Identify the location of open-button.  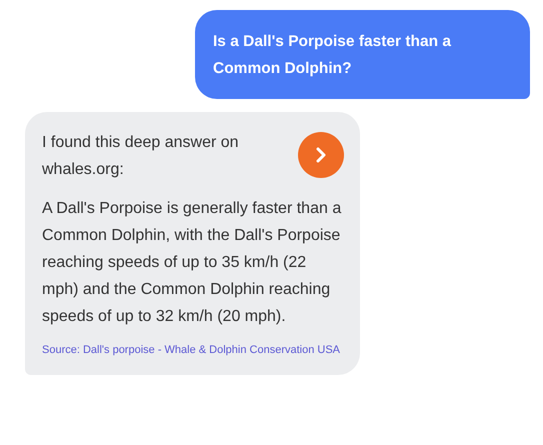
(321, 155).